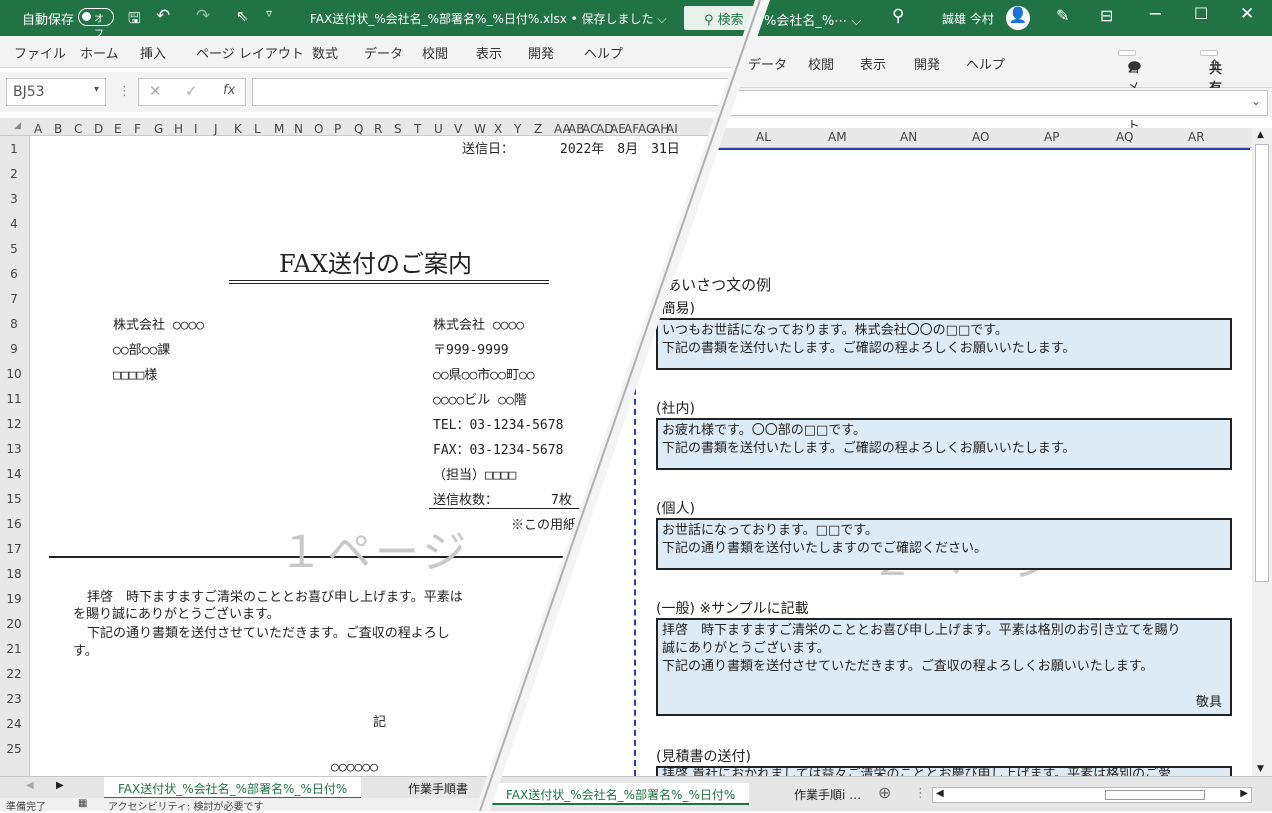 This screenshot has height=813, width=1272. What do you see at coordinates (435, 52) in the screenshot?
I see `menu-review: 校閲` at bounding box center [435, 52].